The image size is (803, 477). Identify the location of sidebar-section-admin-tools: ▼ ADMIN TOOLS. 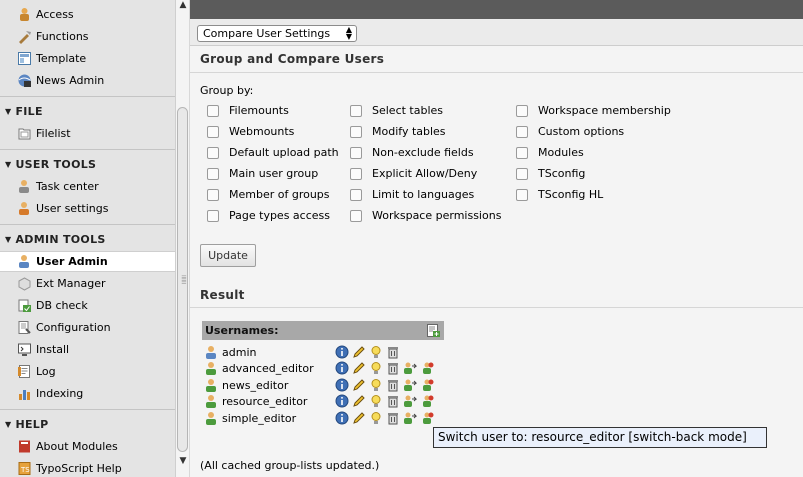
(87, 239).